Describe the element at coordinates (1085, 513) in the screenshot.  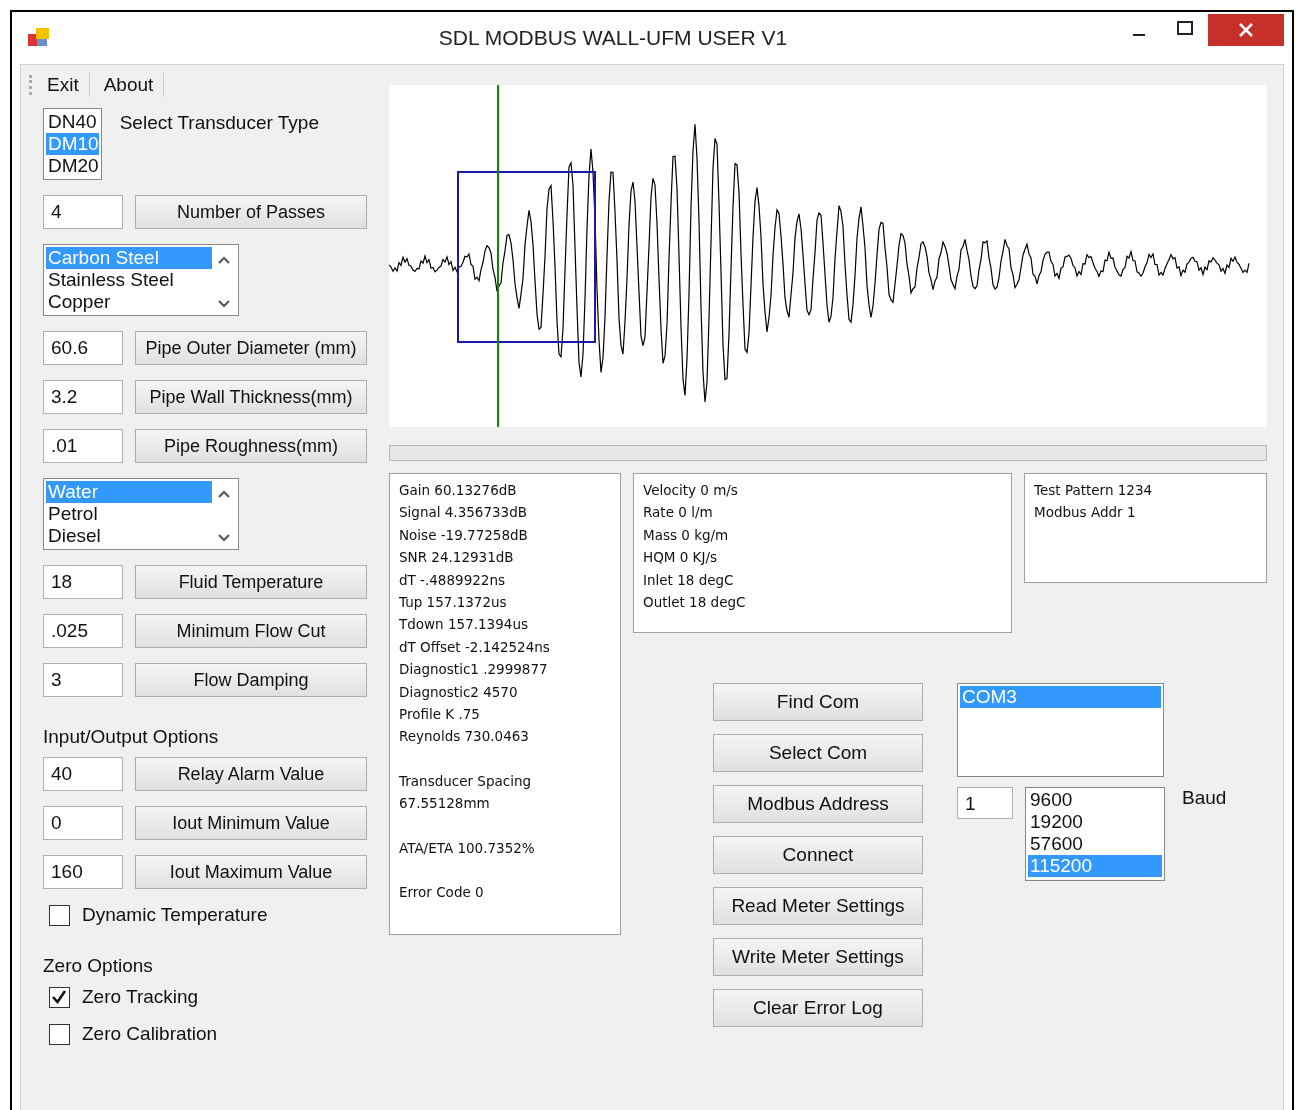
I see `readout-line: Modbus Addr 1` at that location.